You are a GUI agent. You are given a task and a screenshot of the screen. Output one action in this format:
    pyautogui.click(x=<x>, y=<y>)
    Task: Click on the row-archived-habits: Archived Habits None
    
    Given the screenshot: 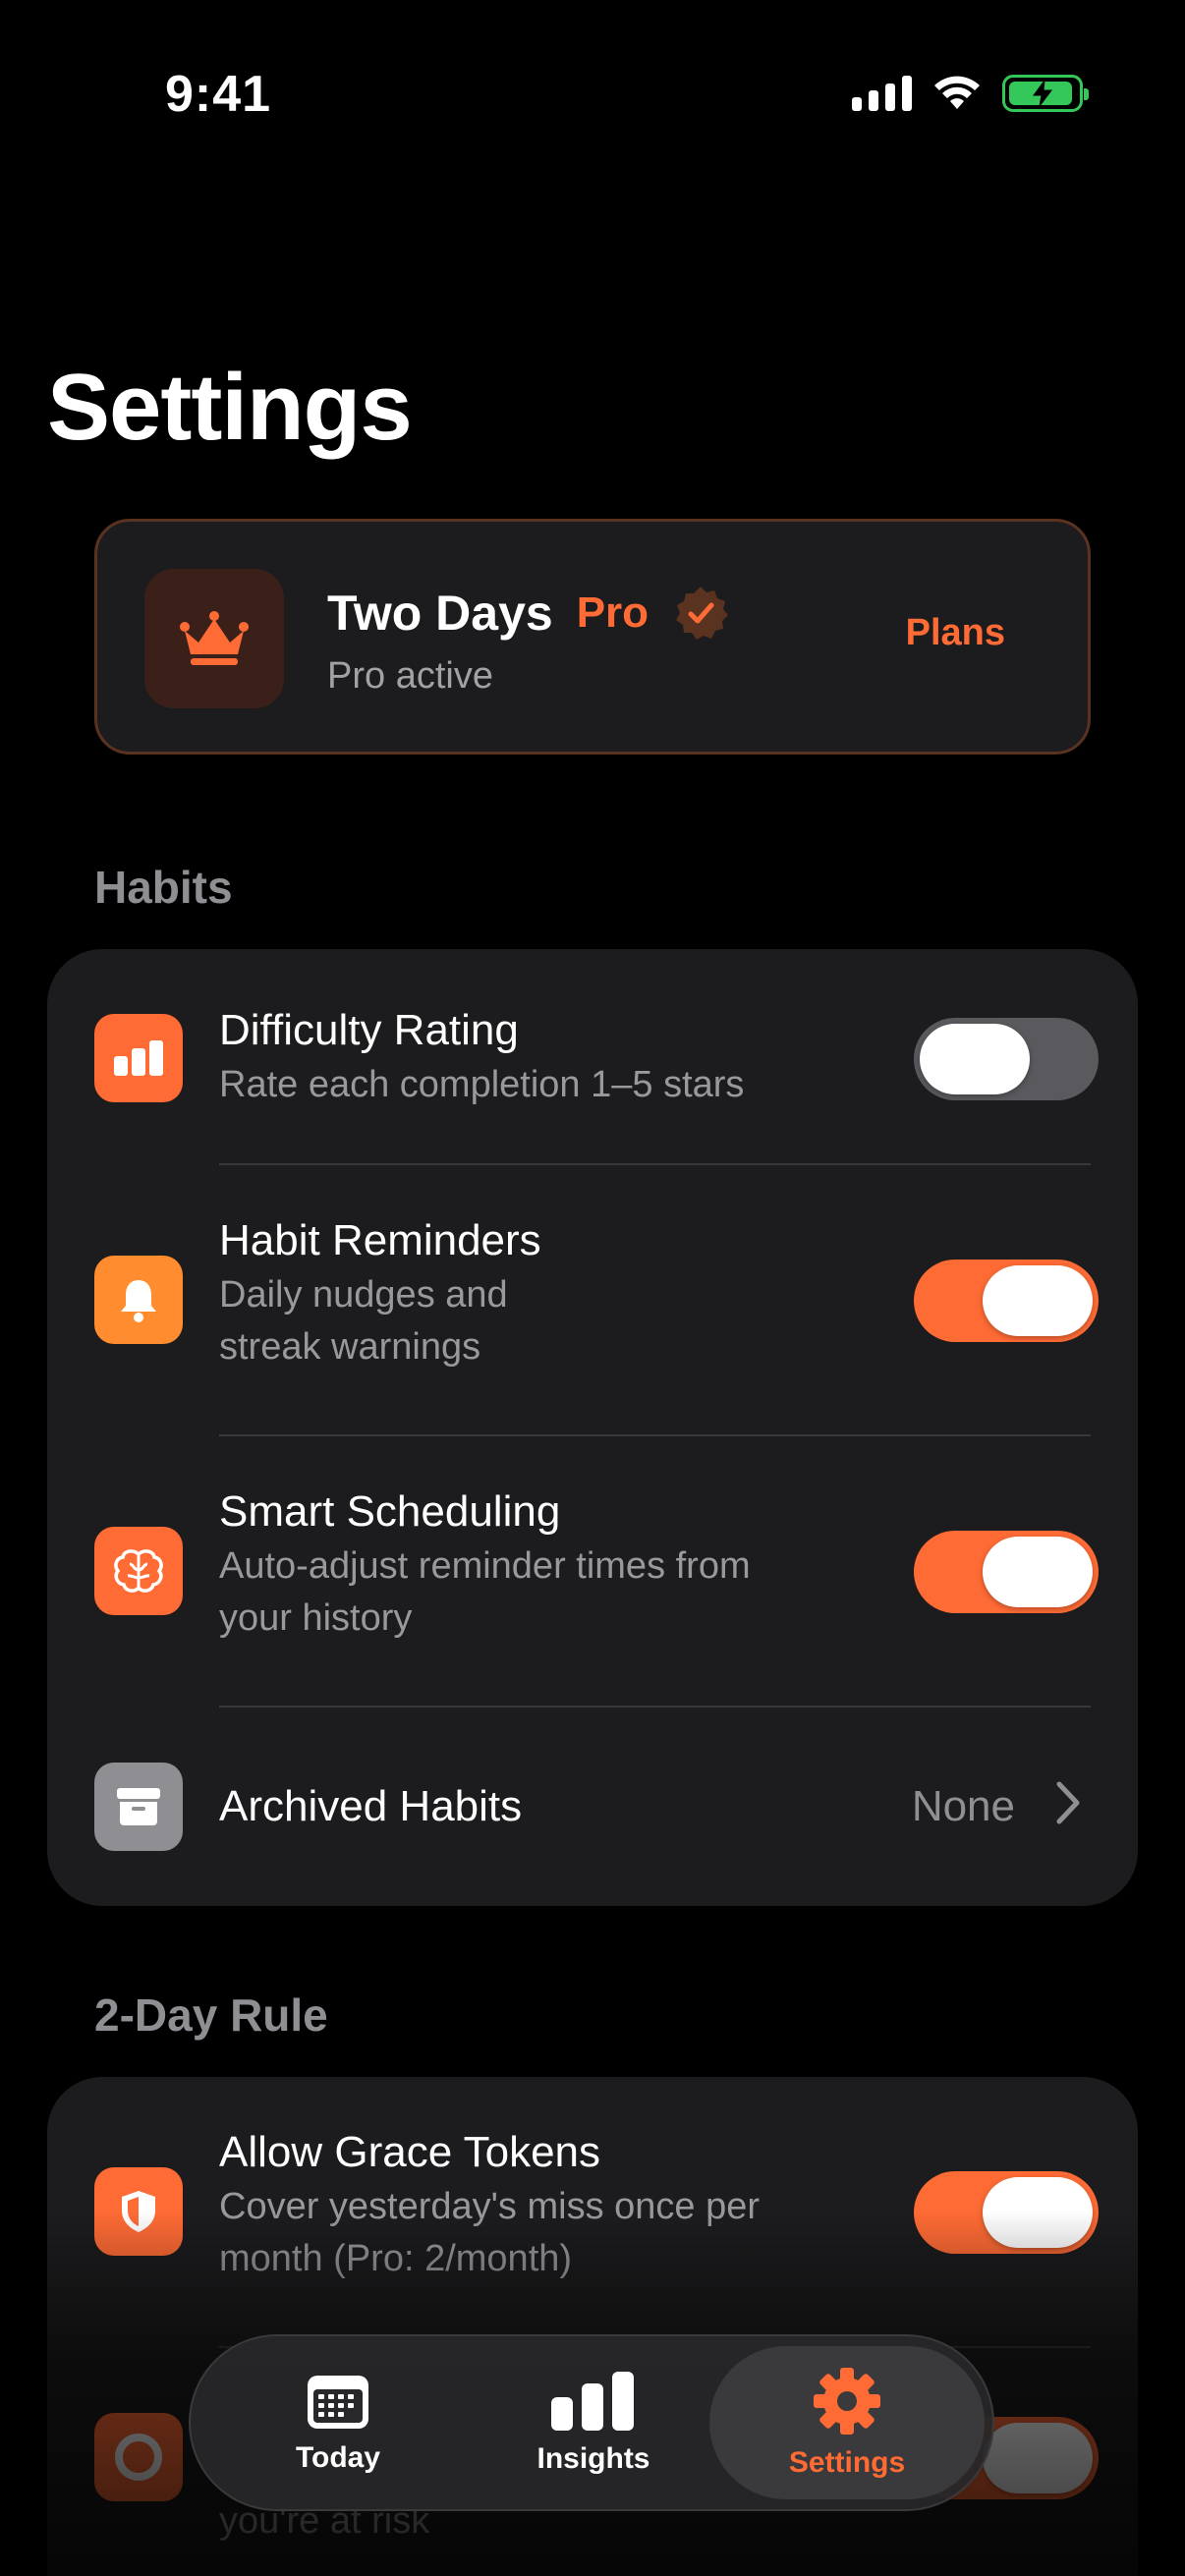 What is the action you would take?
    pyautogui.click(x=592, y=1807)
    